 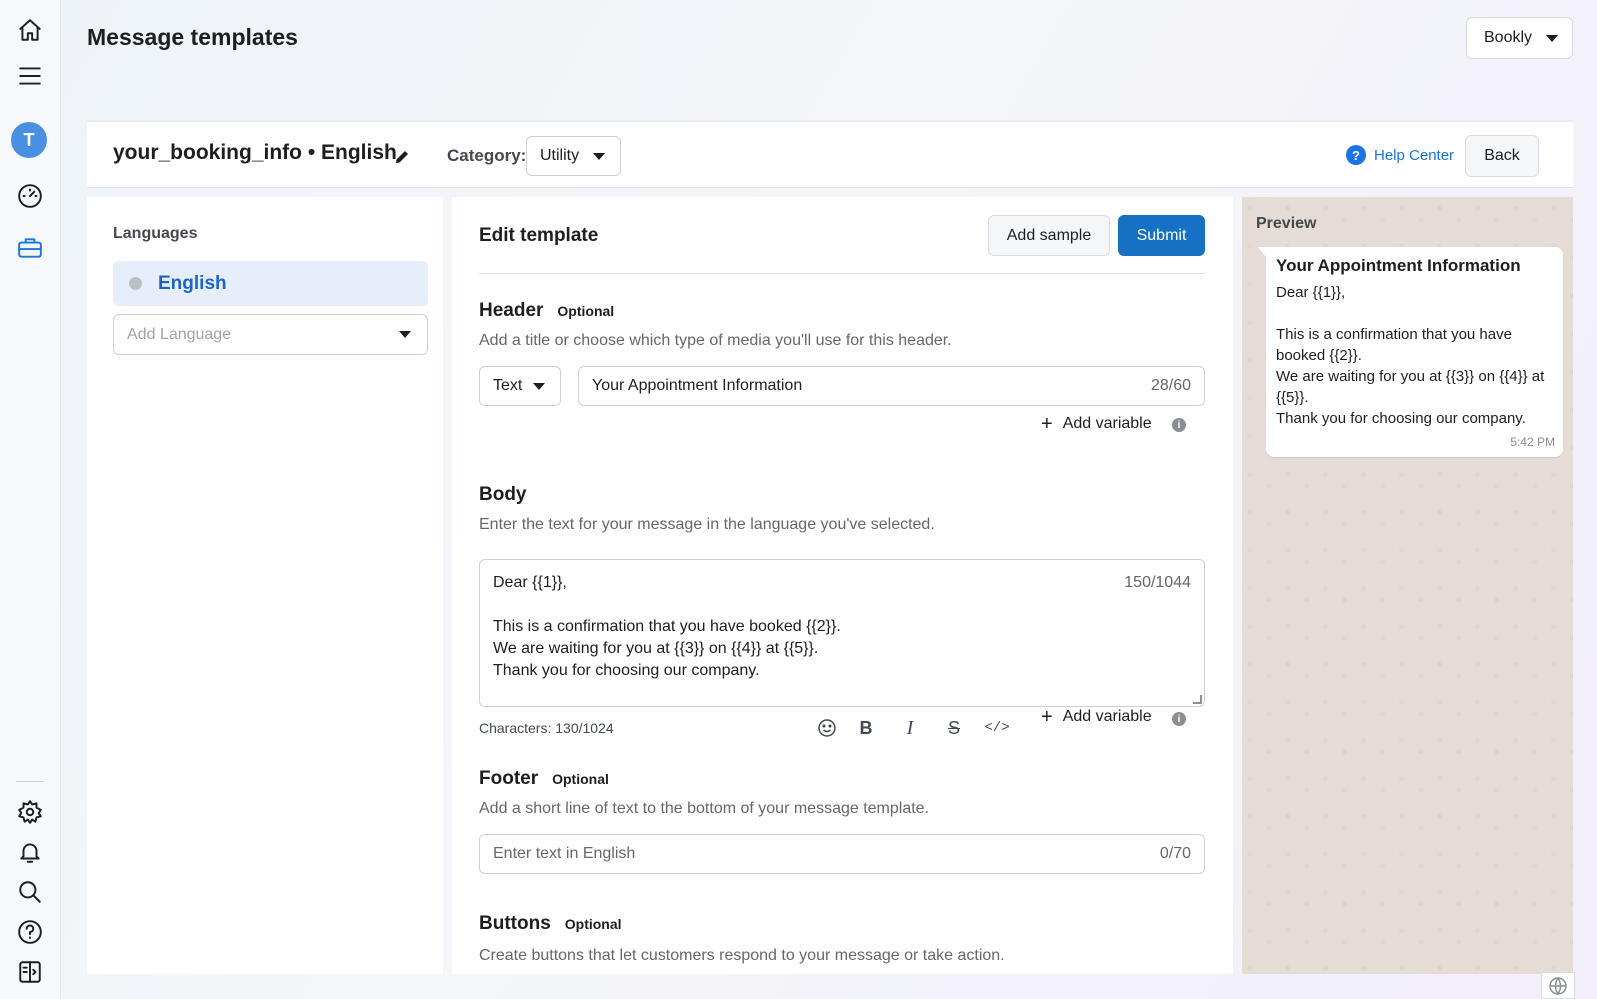 What do you see at coordinates (954, 728) in the screenshot?
I see `strikethrough-icon: S` at bounding box center [954, 728].